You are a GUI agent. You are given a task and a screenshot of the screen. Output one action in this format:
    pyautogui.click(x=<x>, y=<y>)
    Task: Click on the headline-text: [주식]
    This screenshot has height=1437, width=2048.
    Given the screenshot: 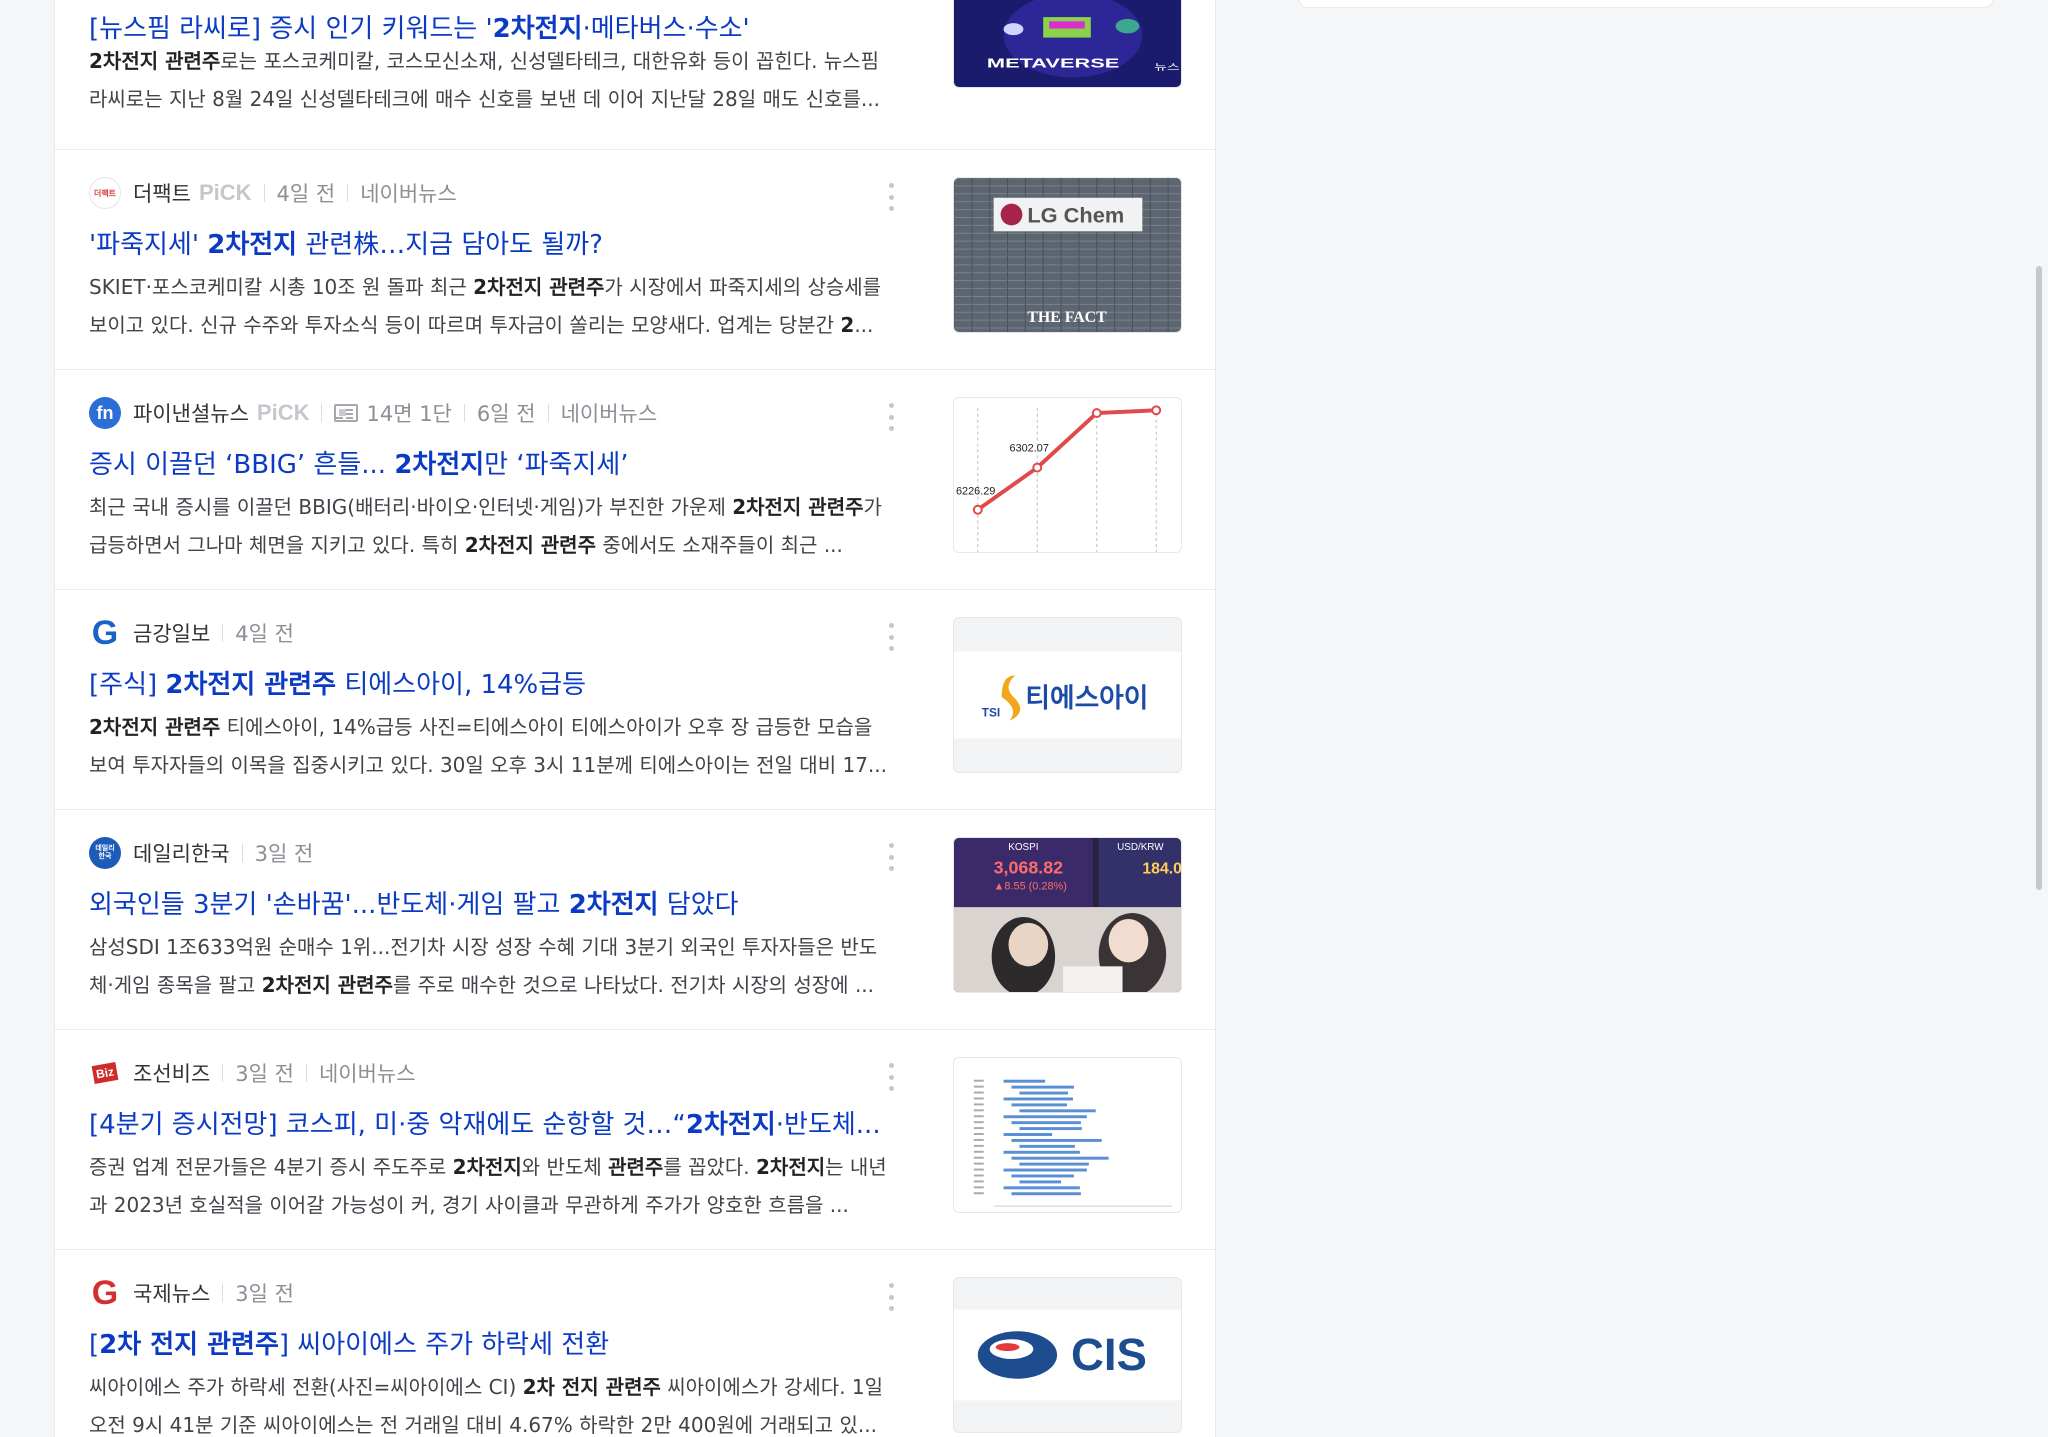 What is the action you would take?
    pyautogui.click(x=127, y=685)
    